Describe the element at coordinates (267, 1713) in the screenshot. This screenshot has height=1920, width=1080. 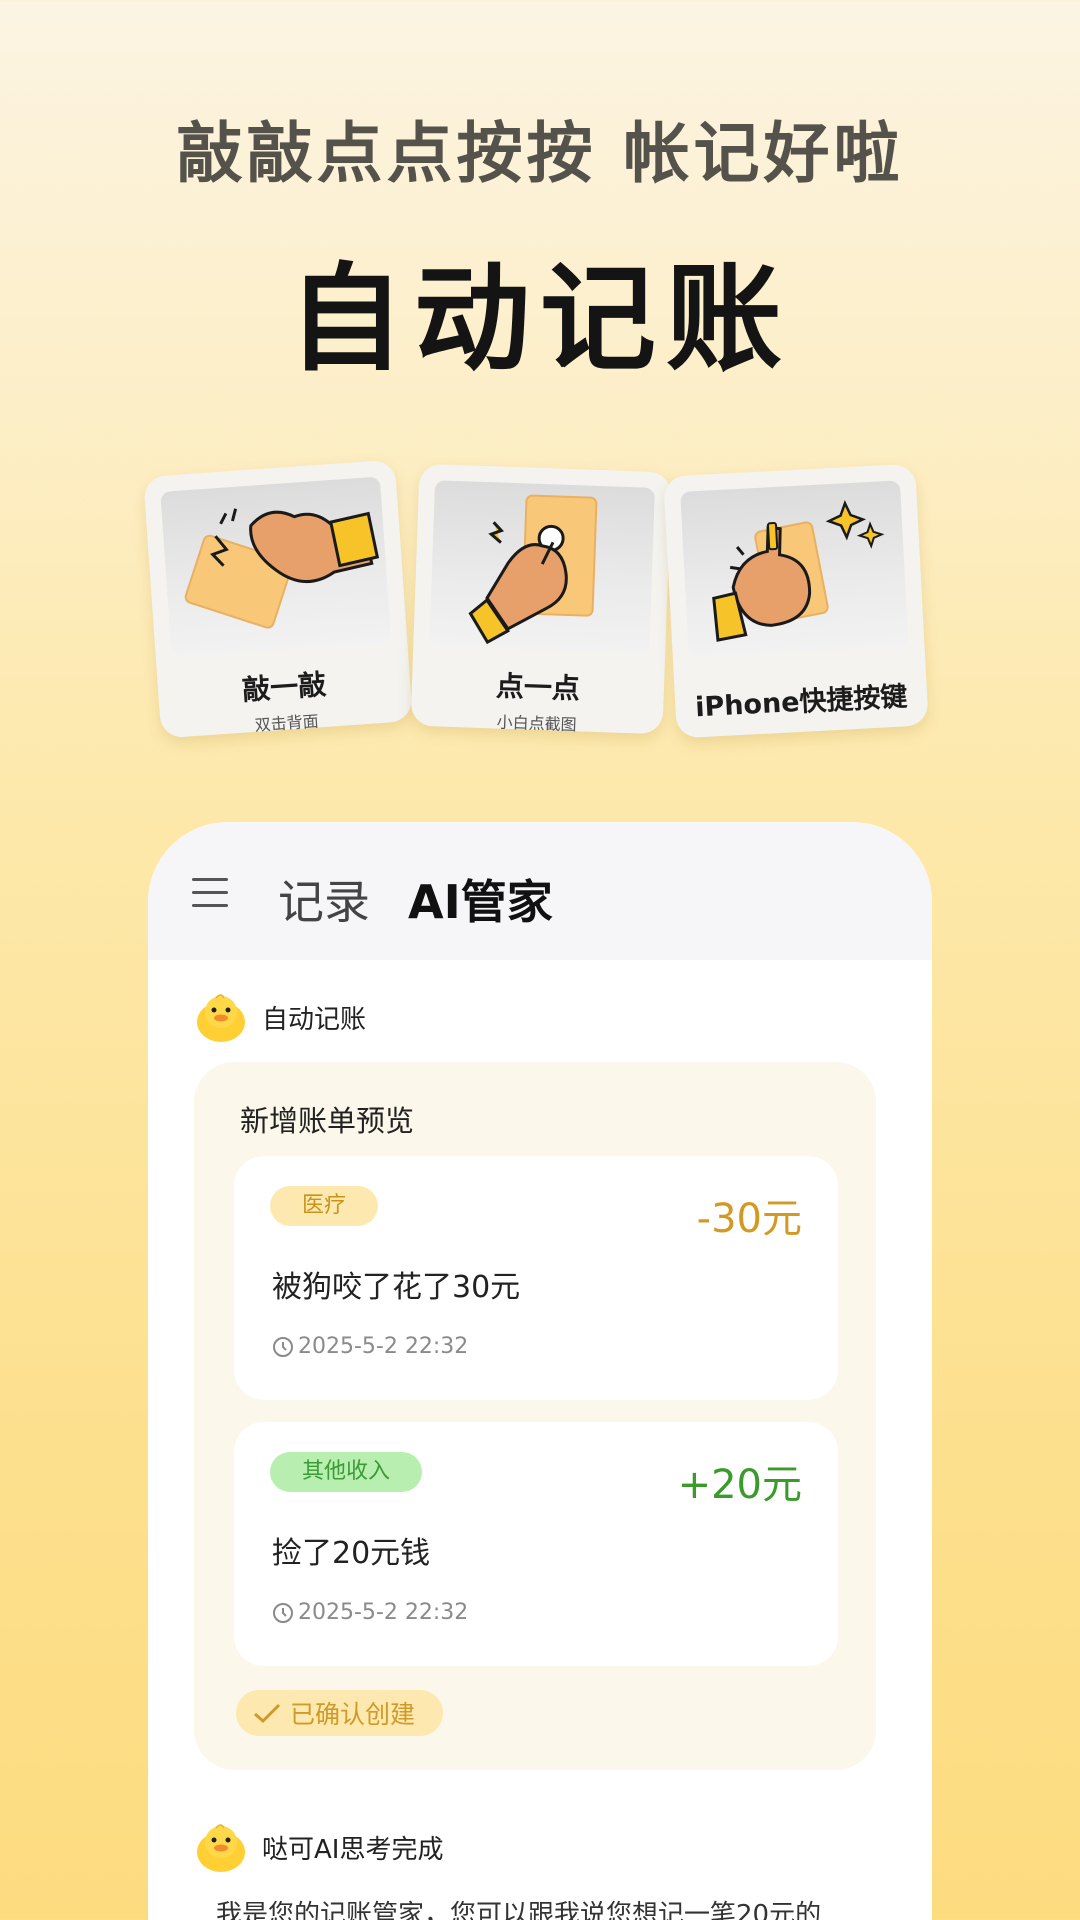
I see `checkmark-icon` at that location.